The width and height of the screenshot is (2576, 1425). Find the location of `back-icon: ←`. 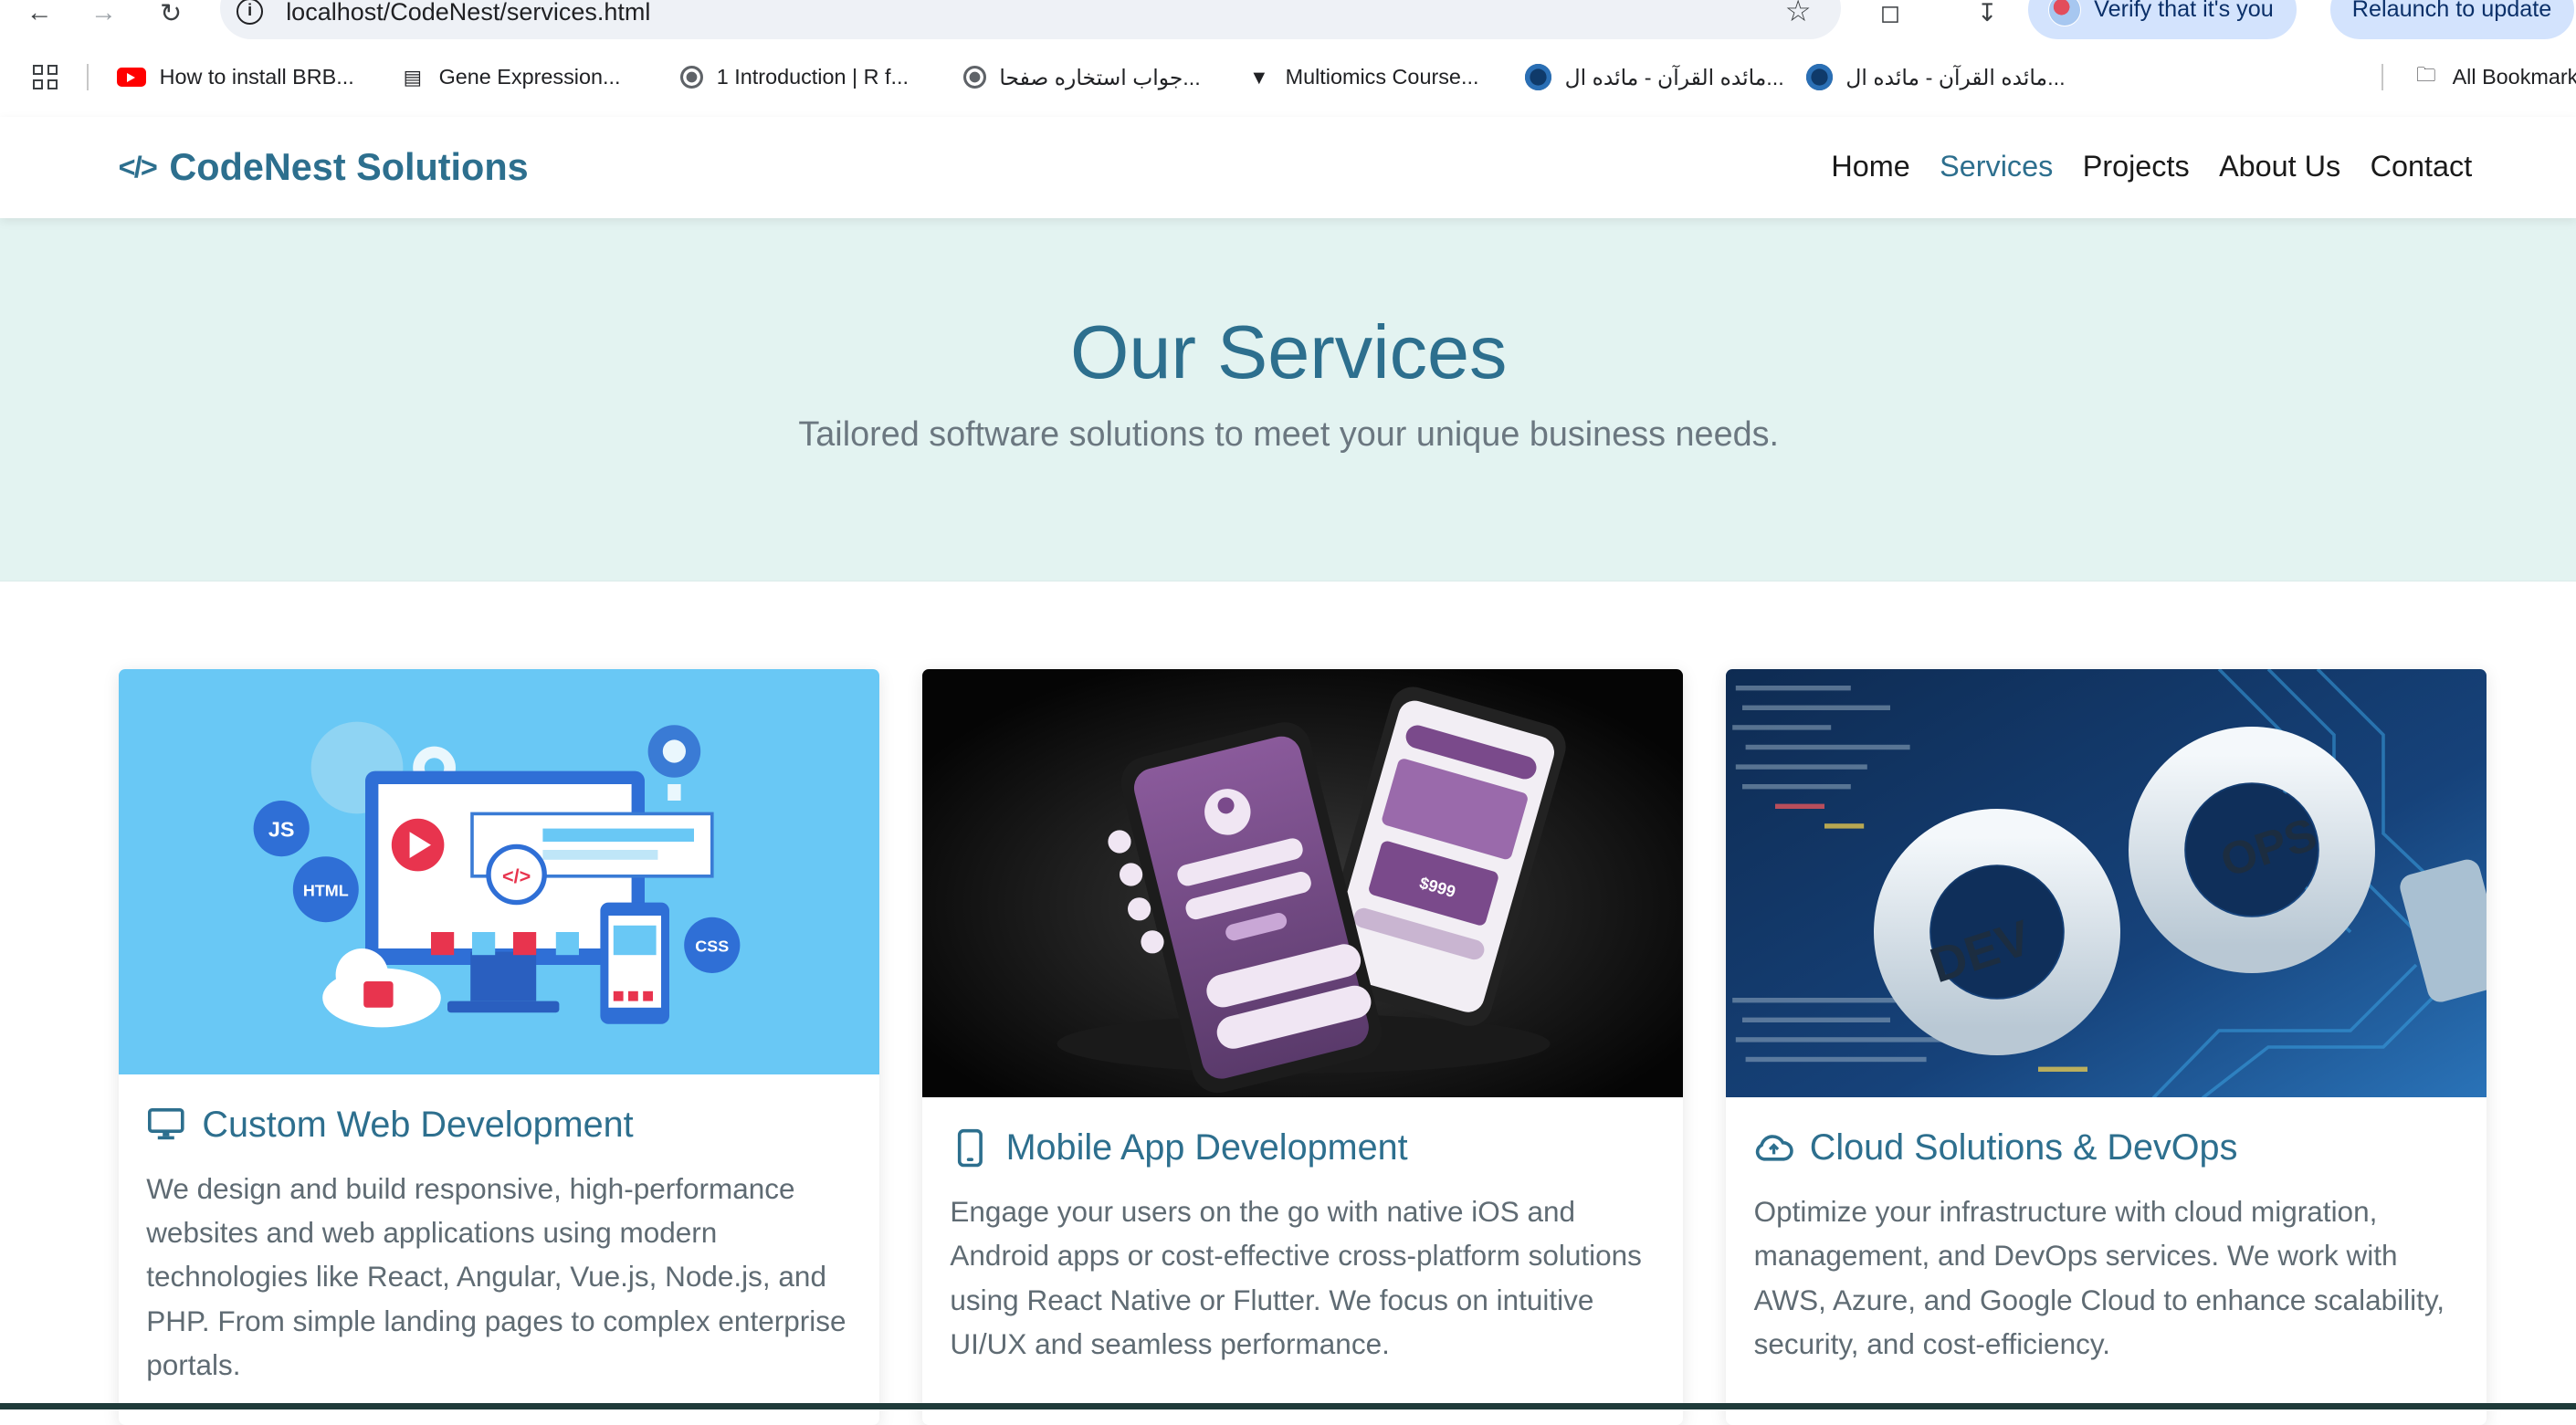

back-icon: ← is located at coordinates (39, 13).